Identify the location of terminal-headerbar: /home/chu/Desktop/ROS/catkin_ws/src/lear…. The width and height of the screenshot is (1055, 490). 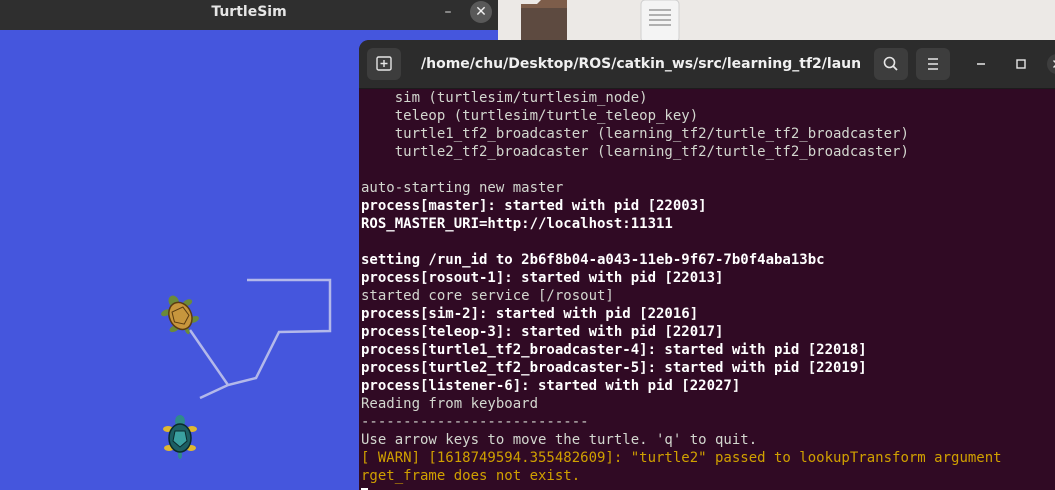
(707, 64).